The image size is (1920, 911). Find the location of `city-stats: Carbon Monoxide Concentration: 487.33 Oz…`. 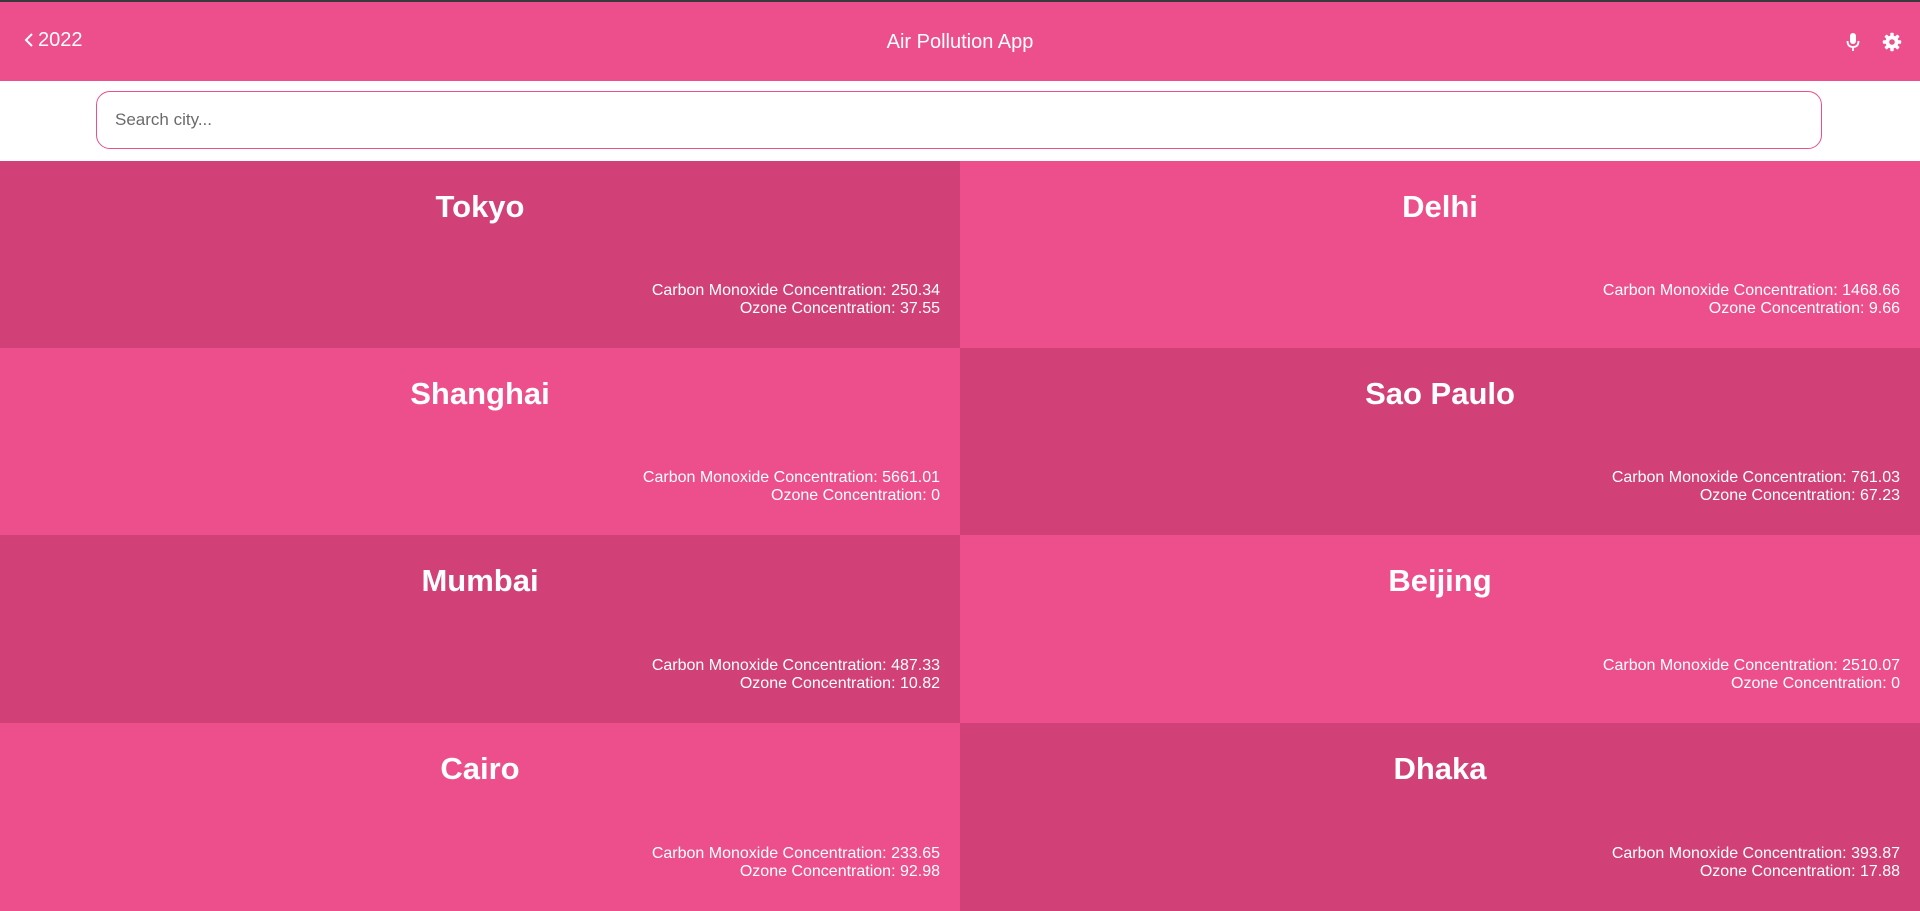

city-stats: Carbon Monoxide Concentration: 487.33 Oz… is located at coordinates (796, 675).